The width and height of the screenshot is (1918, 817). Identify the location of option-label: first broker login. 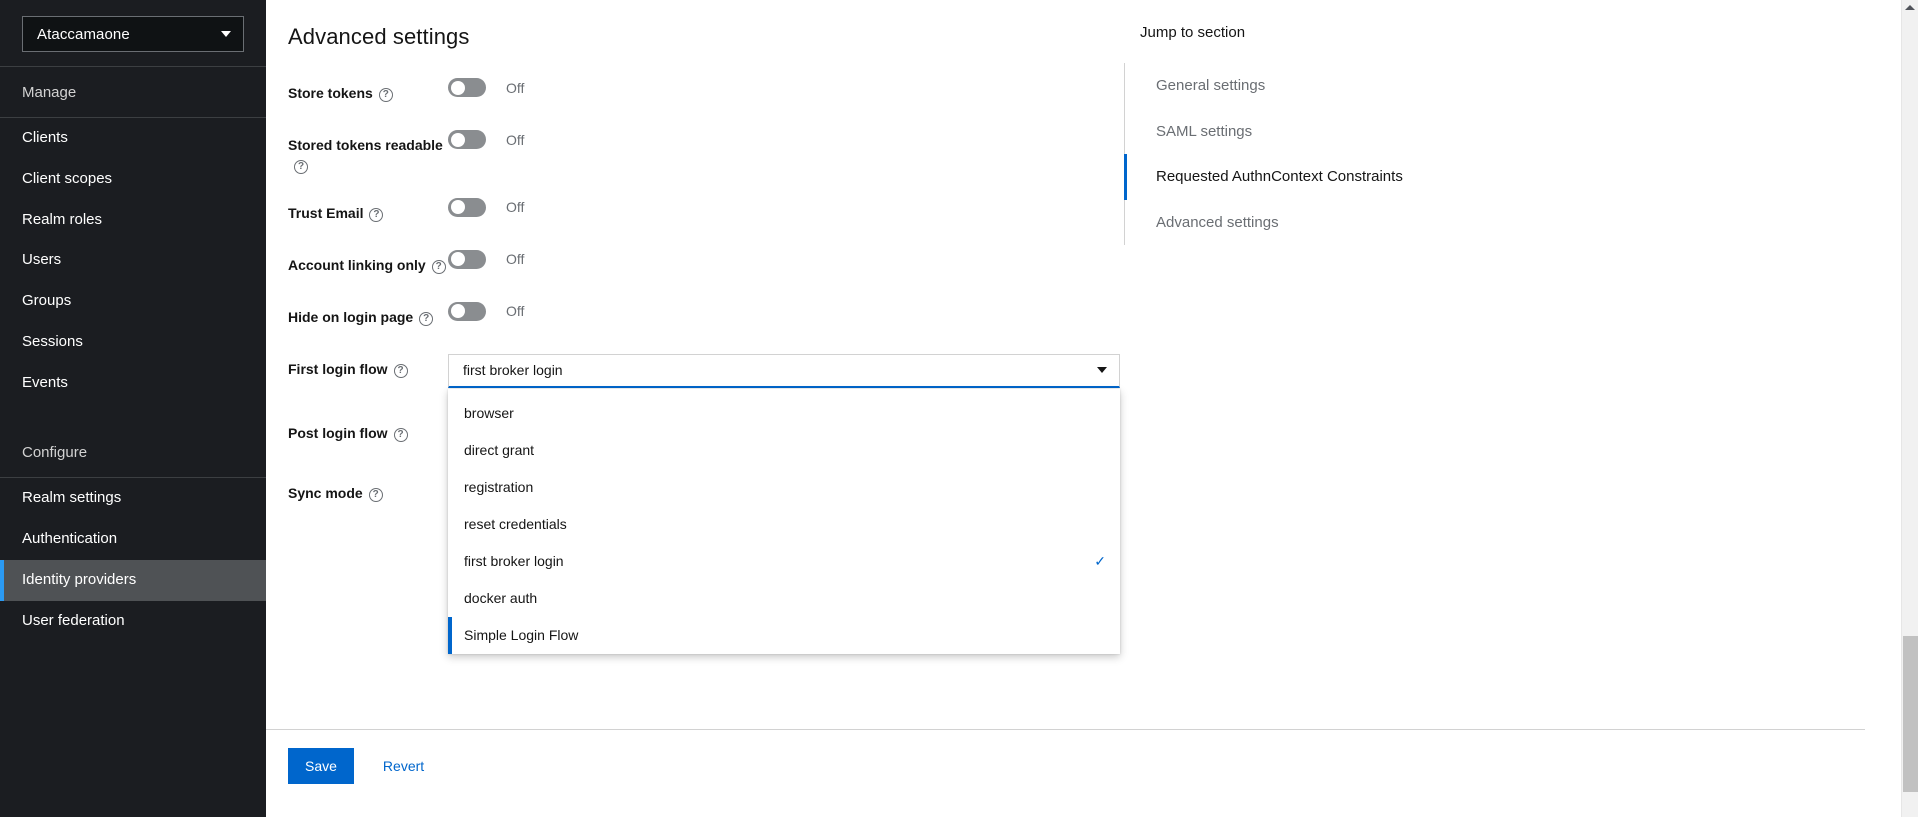
(514, 561).